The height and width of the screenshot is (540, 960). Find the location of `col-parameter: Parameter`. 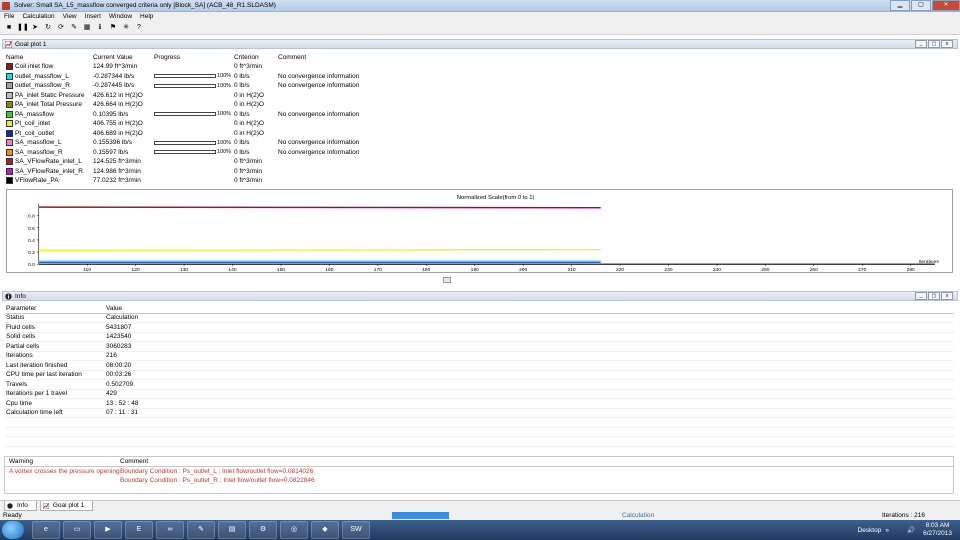

col-parameter: Parameter is located at coordinates (56, 308).